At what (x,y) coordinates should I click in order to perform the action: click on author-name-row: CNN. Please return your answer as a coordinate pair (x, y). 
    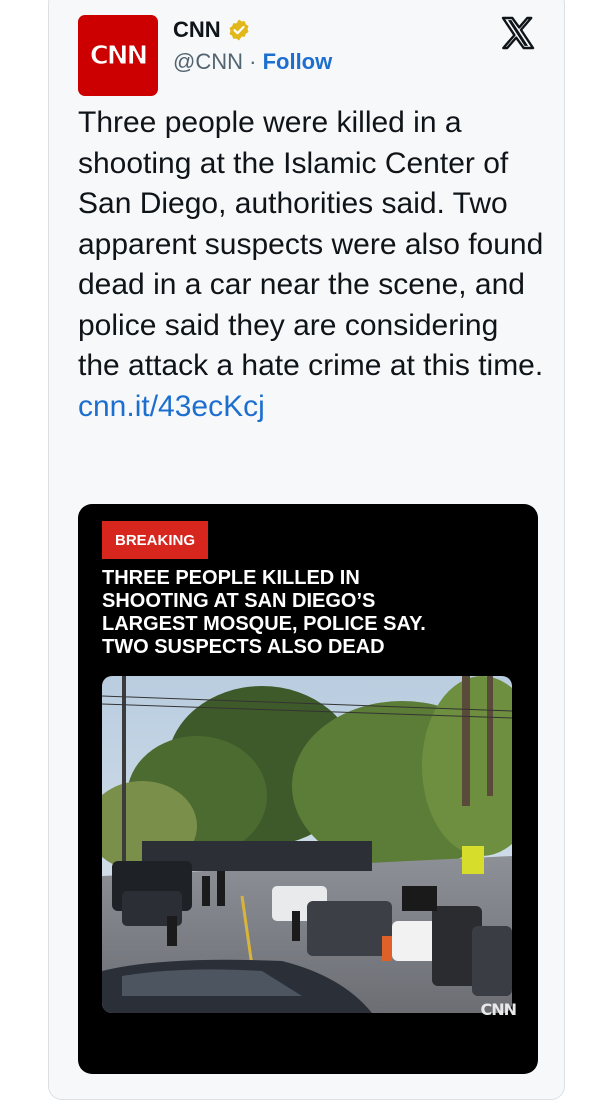
    Looking at the image, I should click on (212, 30).